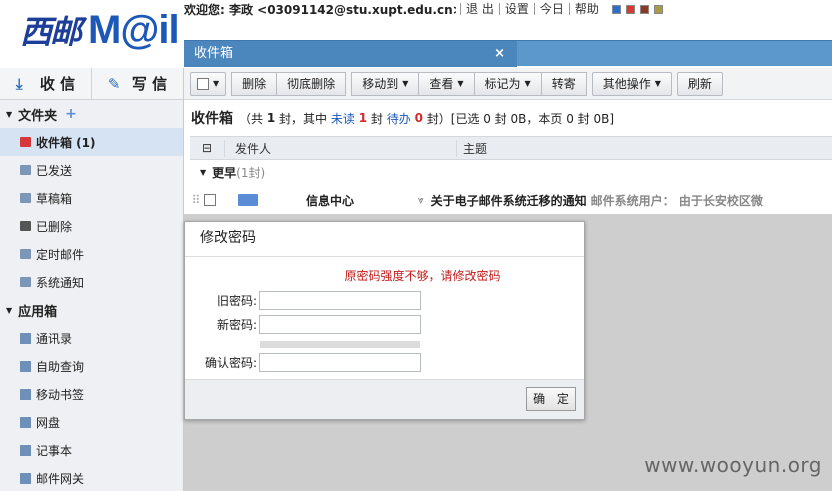 Image resolution: width=832 pixels, height=491 pixels. I want to click on mark-as-button: 标记为 ▼, so click(508, 83).